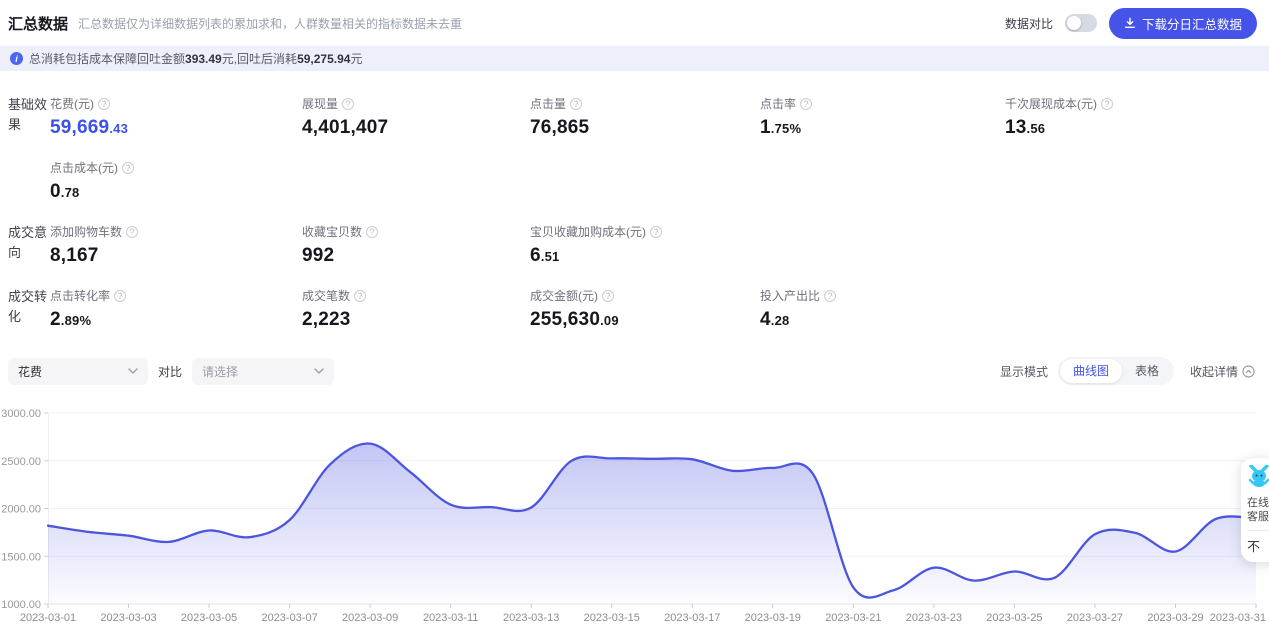 Image resolution: width=1269 pixels, height=635 pixels. Describe the element at coordinates (176, 245) in the screenshot. I see `metric-card: 添加购物车数? 8,167` at that location.